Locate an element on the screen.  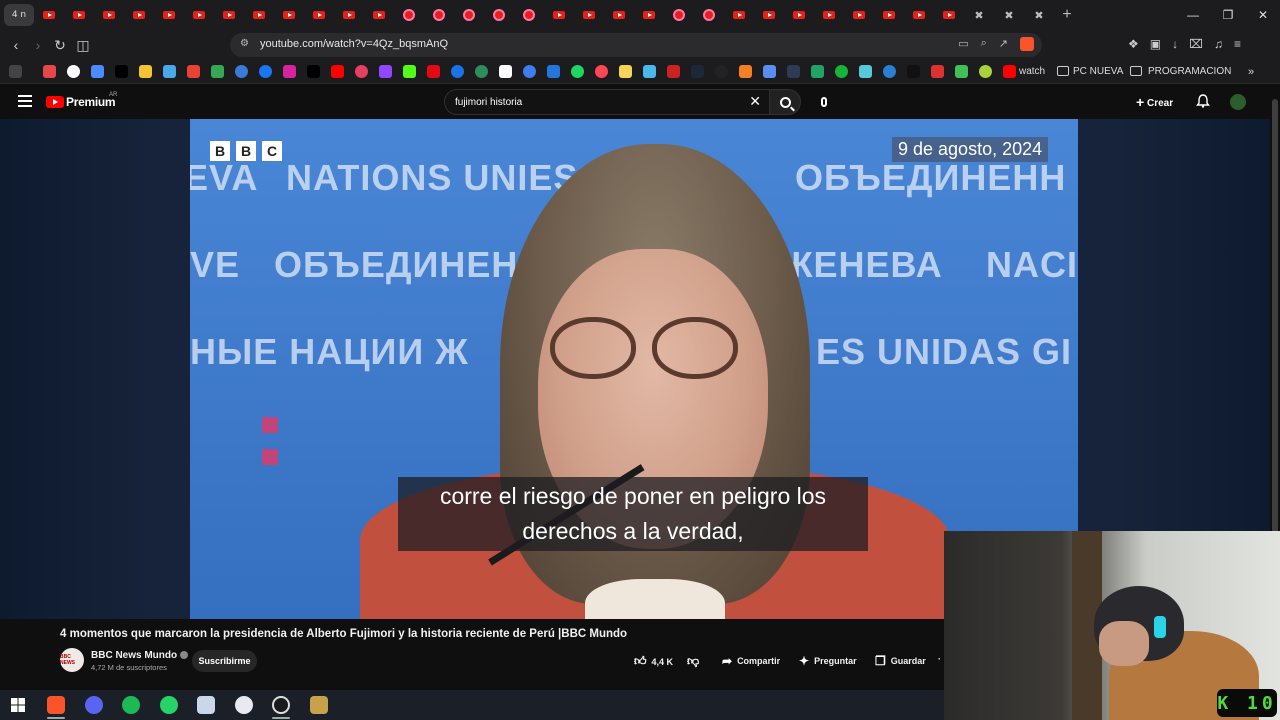
trash-icon: ⌧ is located at coordinates (1196, 44).